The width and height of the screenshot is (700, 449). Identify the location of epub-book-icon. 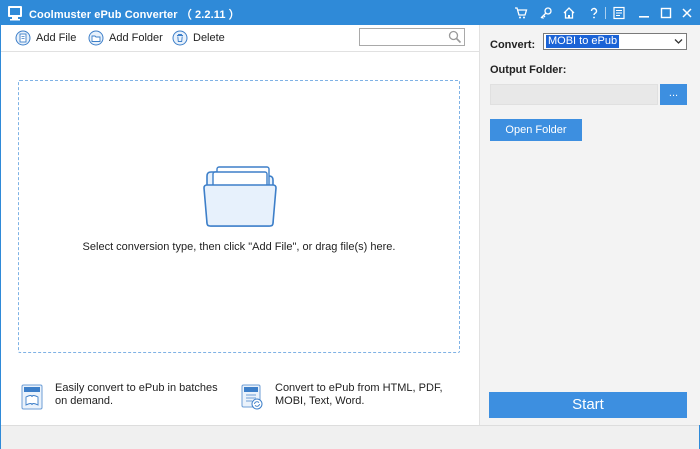
(32, 397).